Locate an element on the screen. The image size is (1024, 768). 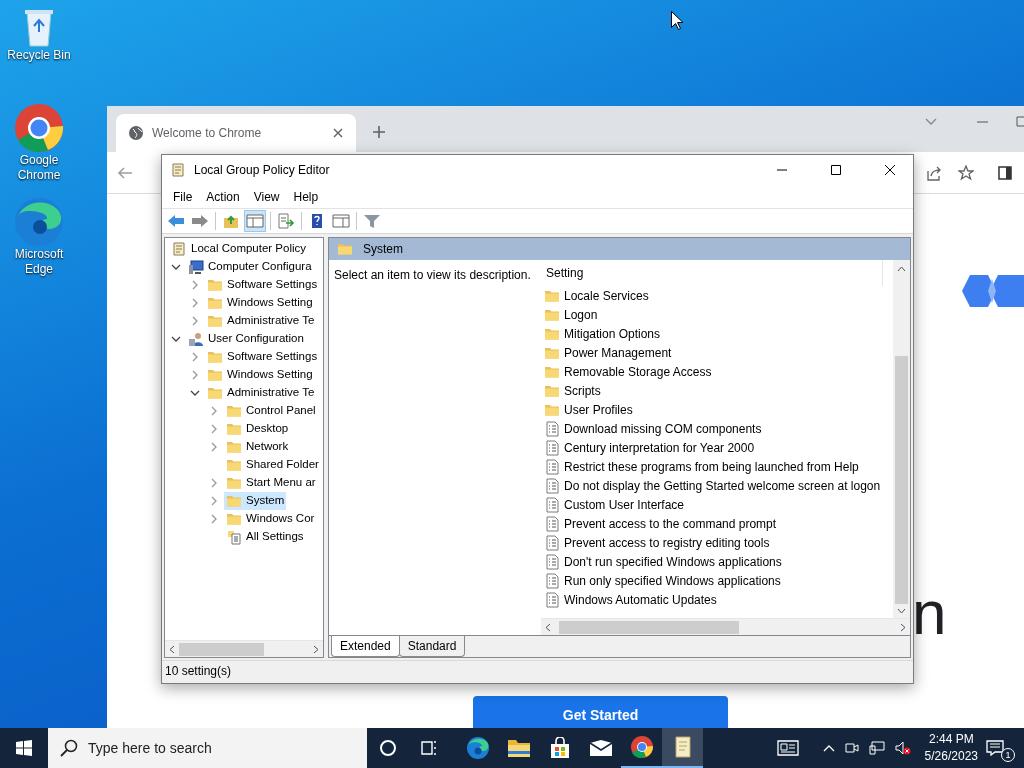
export-list-button is located at coordinates (286, 221).